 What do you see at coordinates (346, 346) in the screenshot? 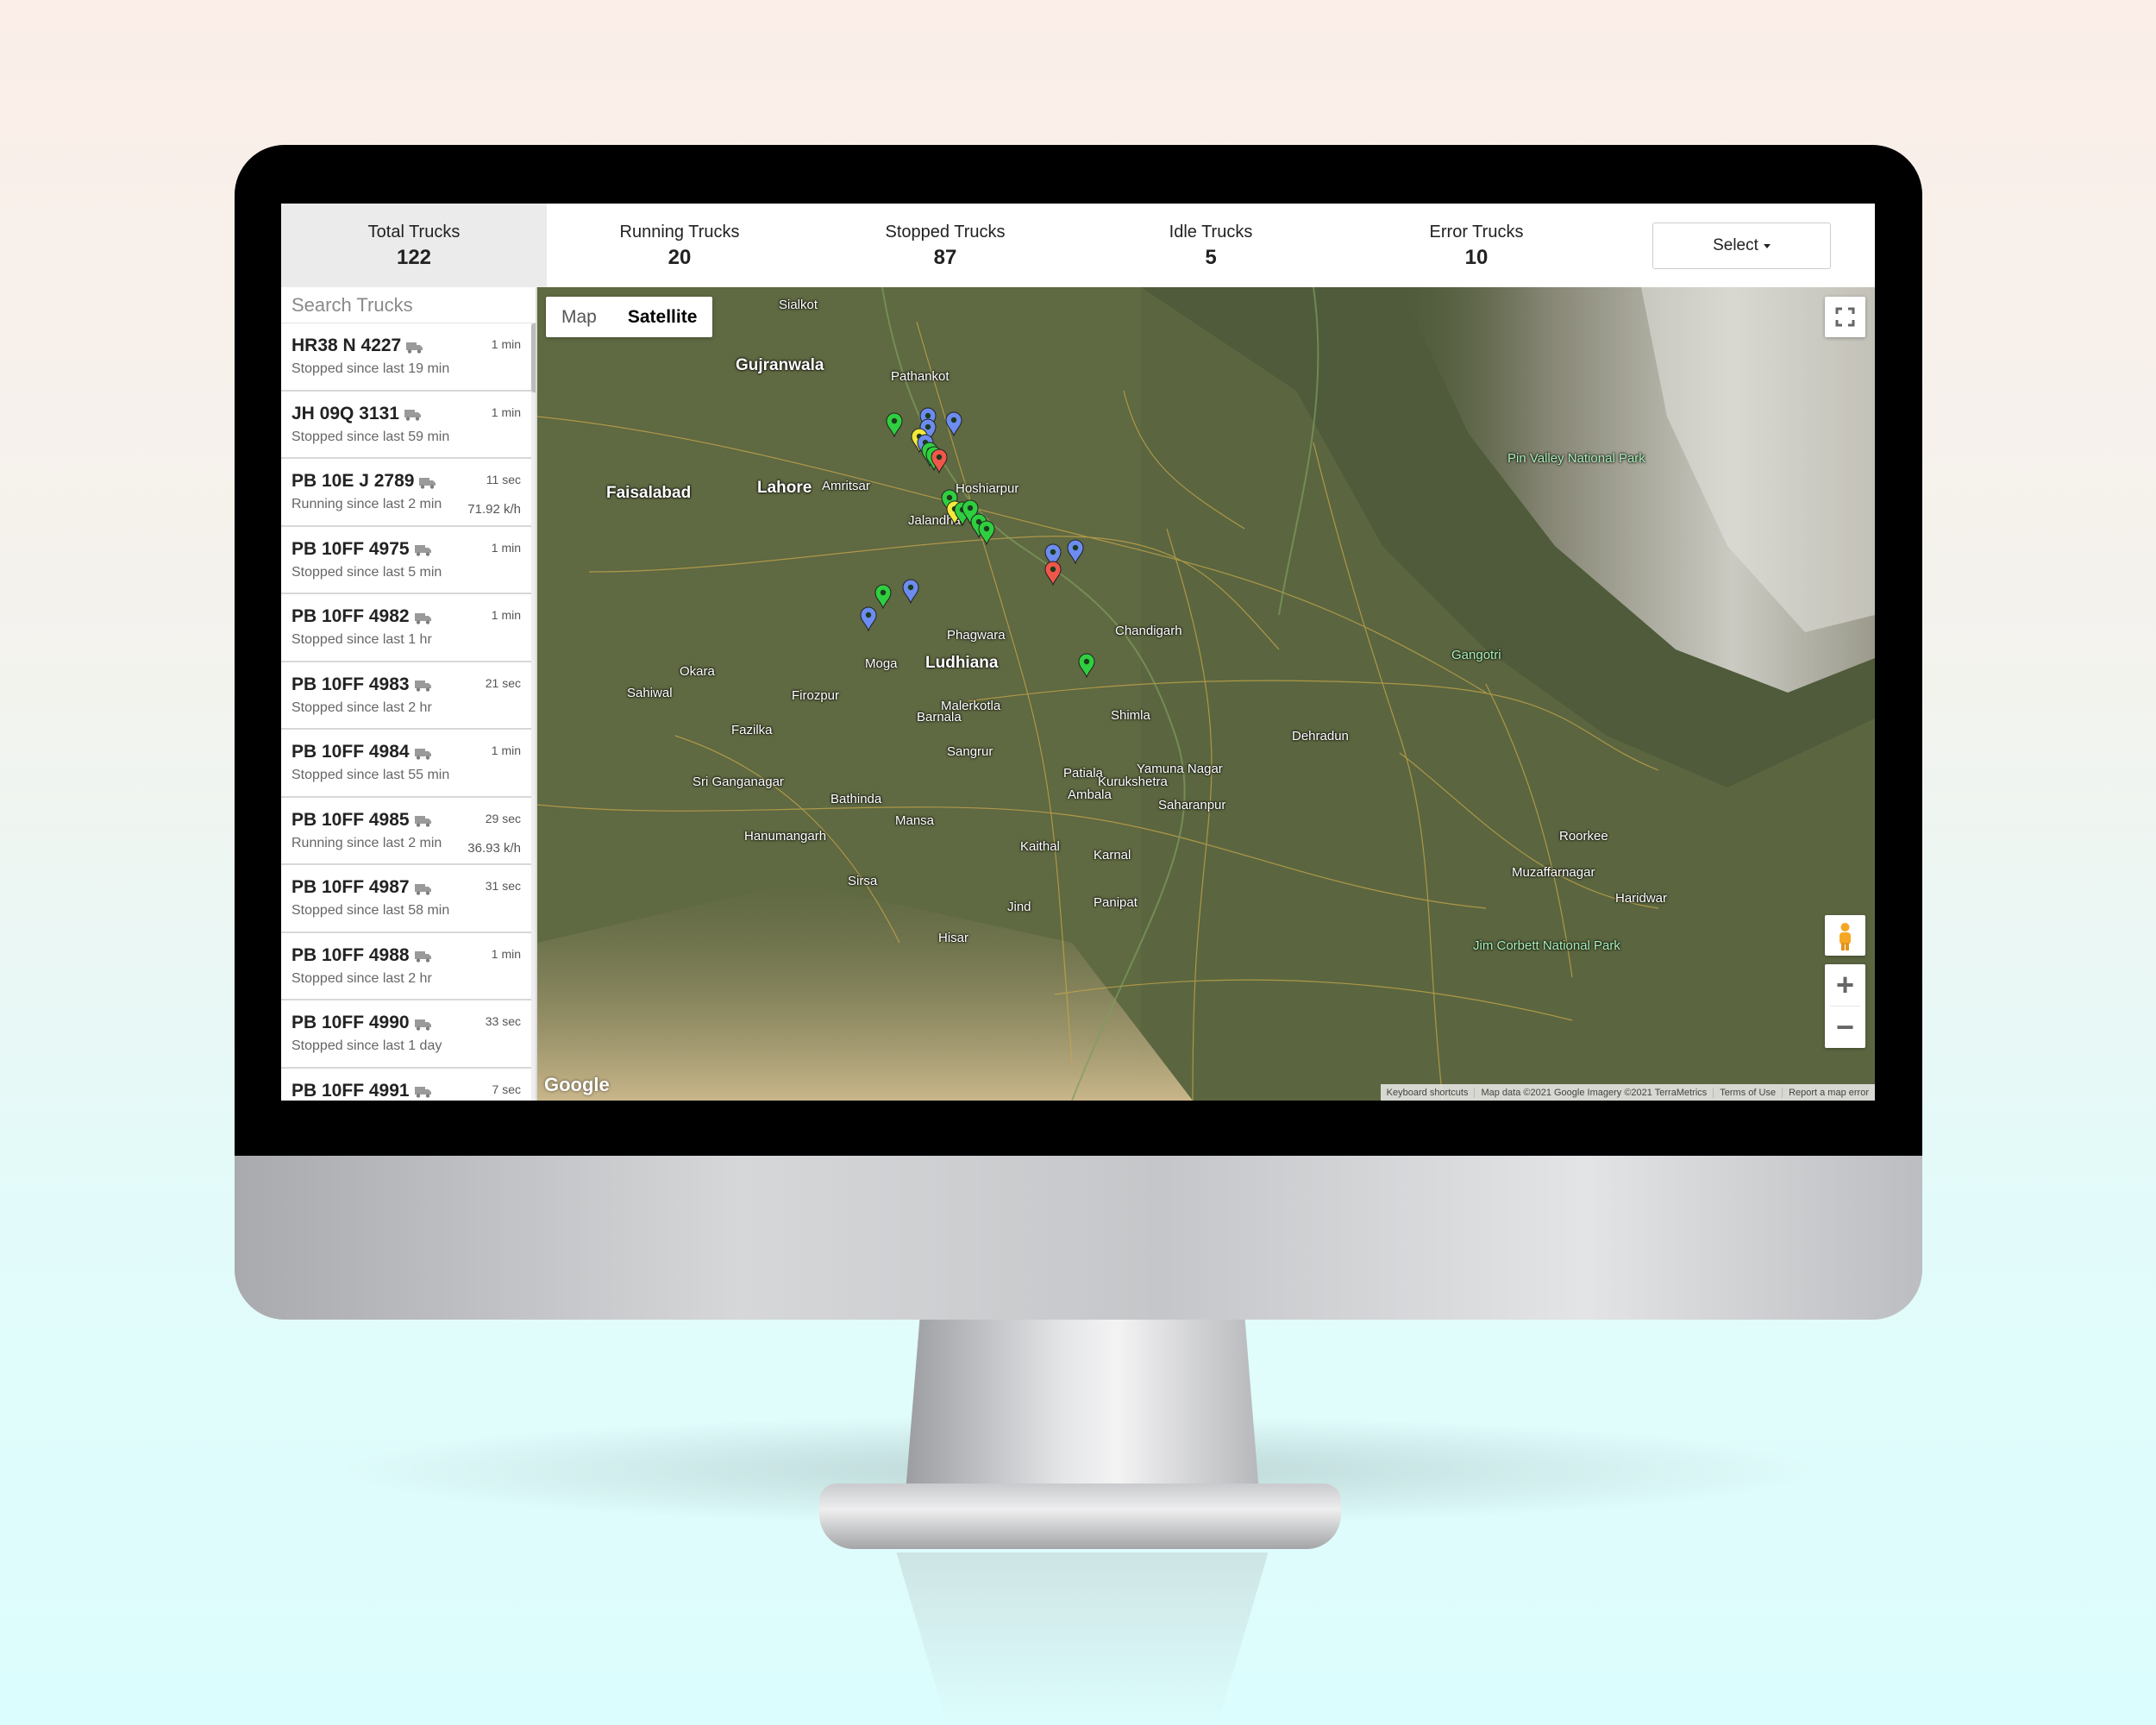
I see `truck-plate: HR38 N 4227` at bounding box center [346, 346].